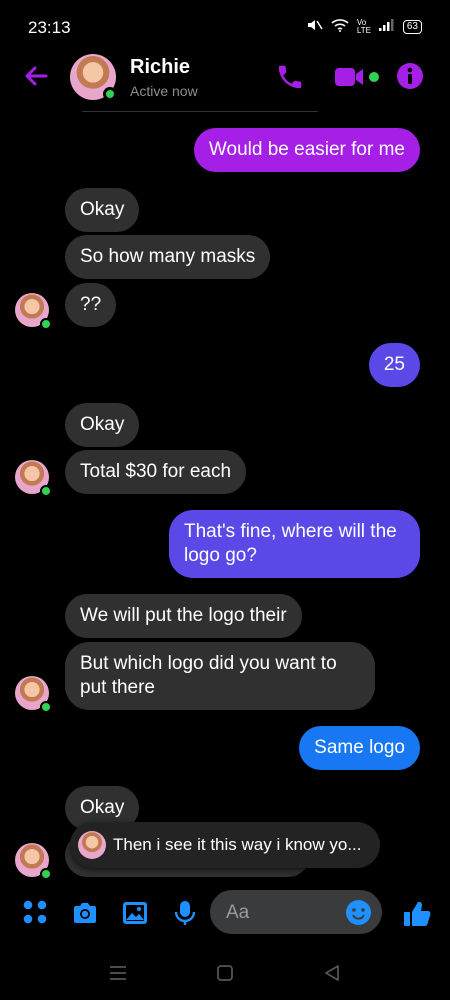  What do you see at coordinates (225, 80) in the screenshot?
I see `chat-header: Richie Active now` at bounding box center [225, 80].